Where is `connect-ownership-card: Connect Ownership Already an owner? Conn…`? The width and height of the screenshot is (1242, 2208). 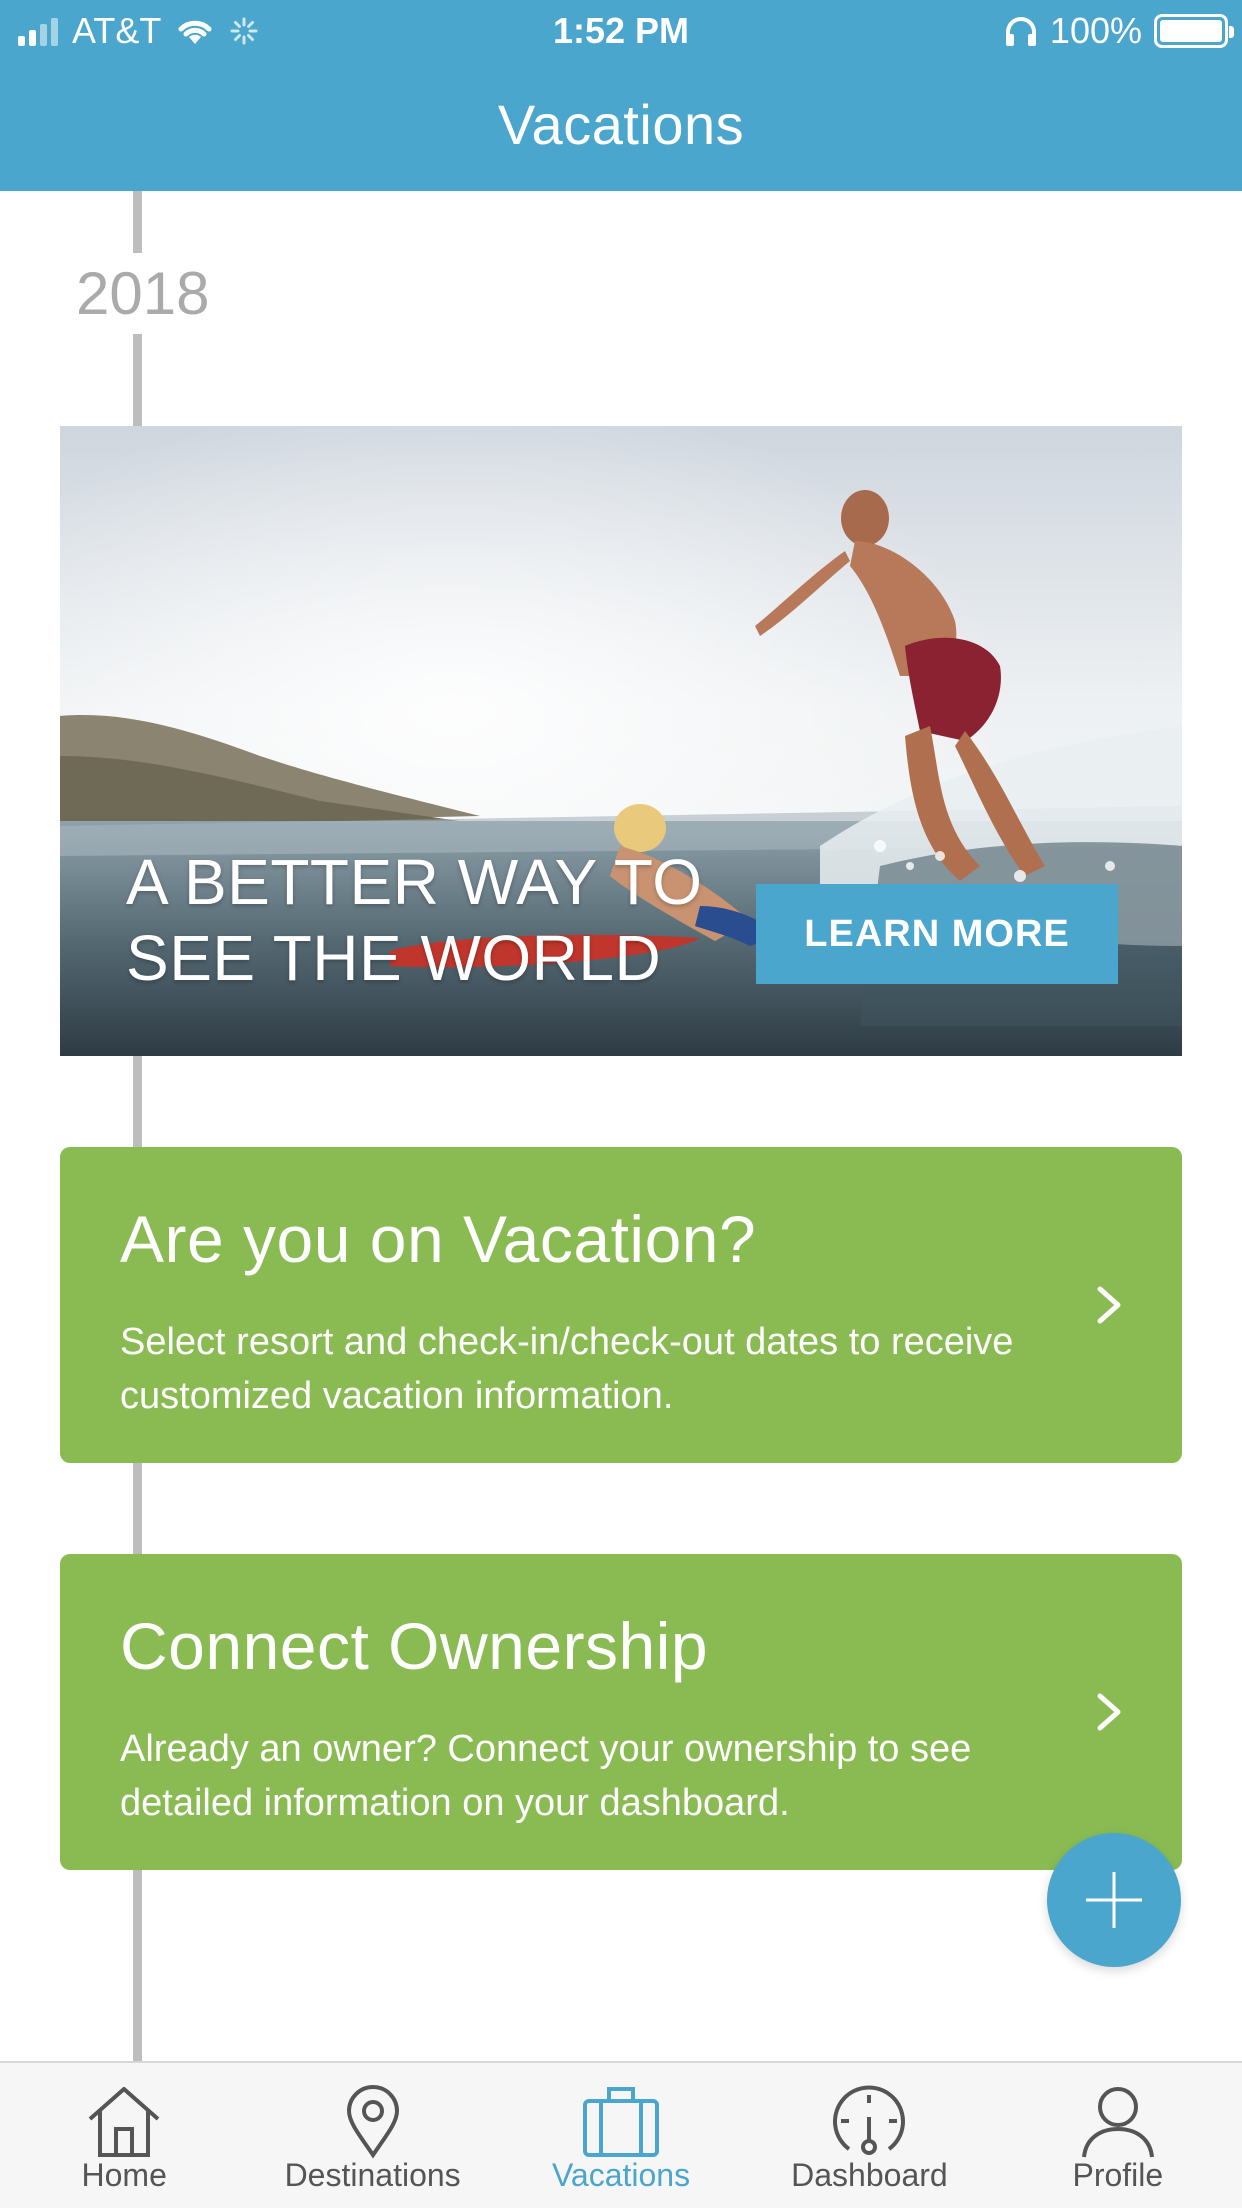 connect-ownership-card: Connect Ownership Already an owner? Conn… is located at coordinates (621, 1712).